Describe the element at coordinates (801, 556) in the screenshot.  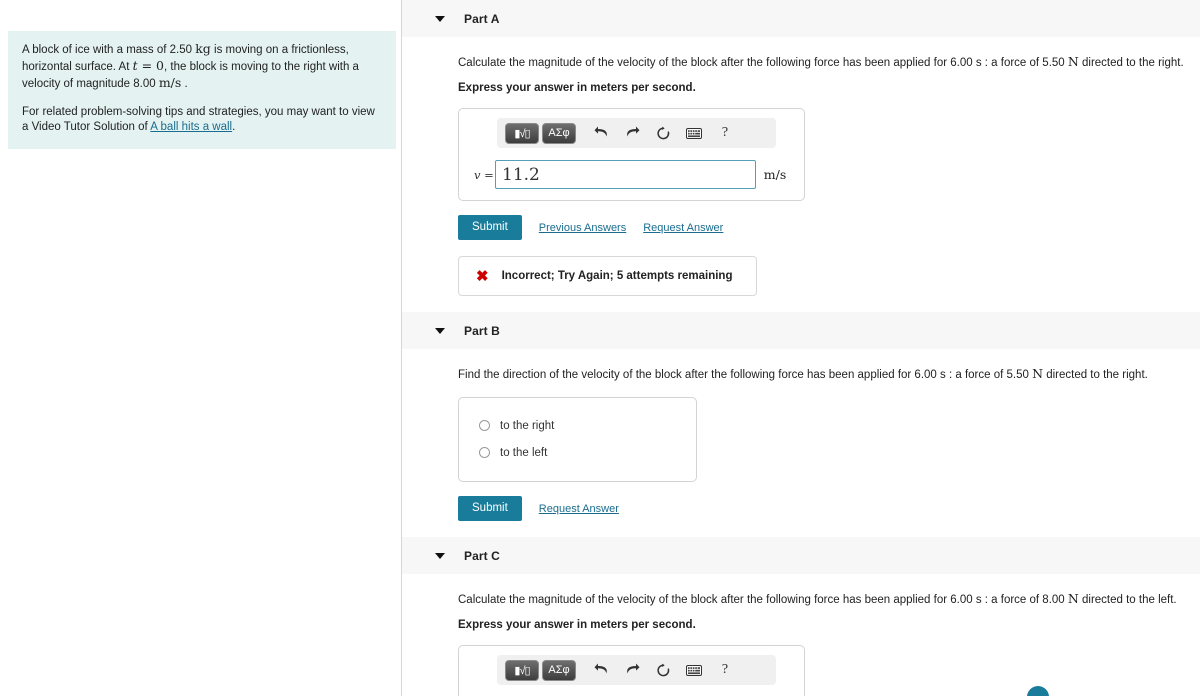
I see `part-c-header: Part C` at that location.